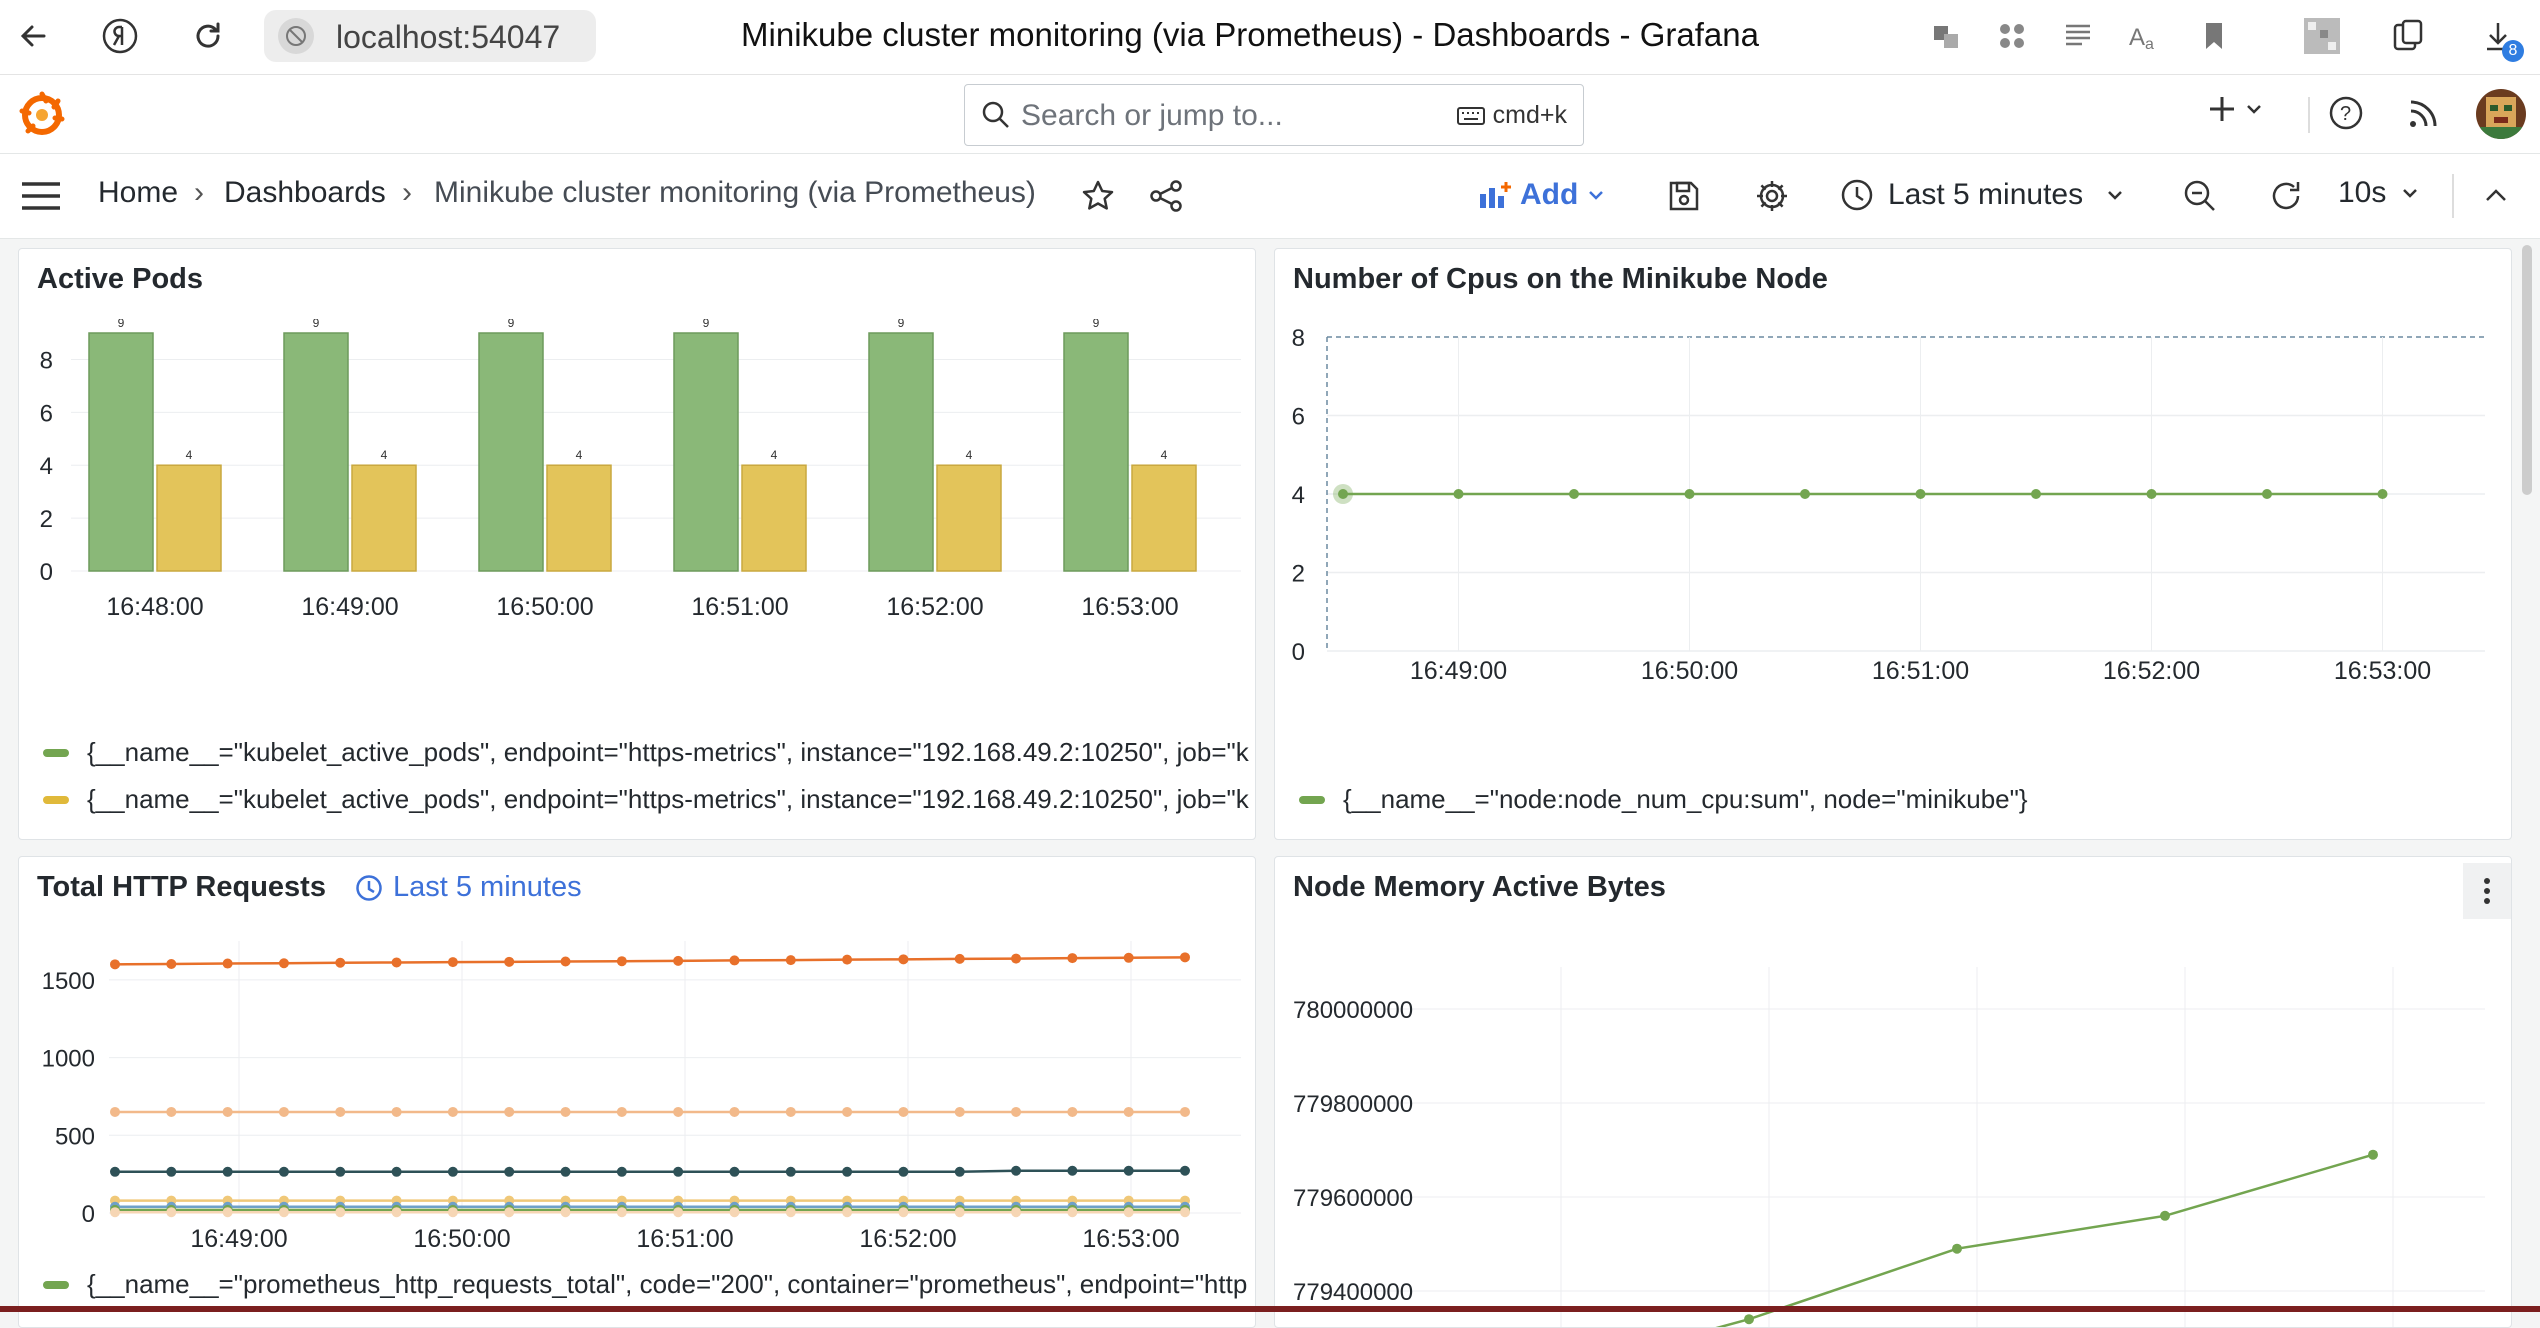 This screenshot has height=1328, width=2540. What do you see at coordinates (1479, 887) in the screenshot?
I see `panel-title: Node Memory Active Bytes` at bounding box center [1479, 887].